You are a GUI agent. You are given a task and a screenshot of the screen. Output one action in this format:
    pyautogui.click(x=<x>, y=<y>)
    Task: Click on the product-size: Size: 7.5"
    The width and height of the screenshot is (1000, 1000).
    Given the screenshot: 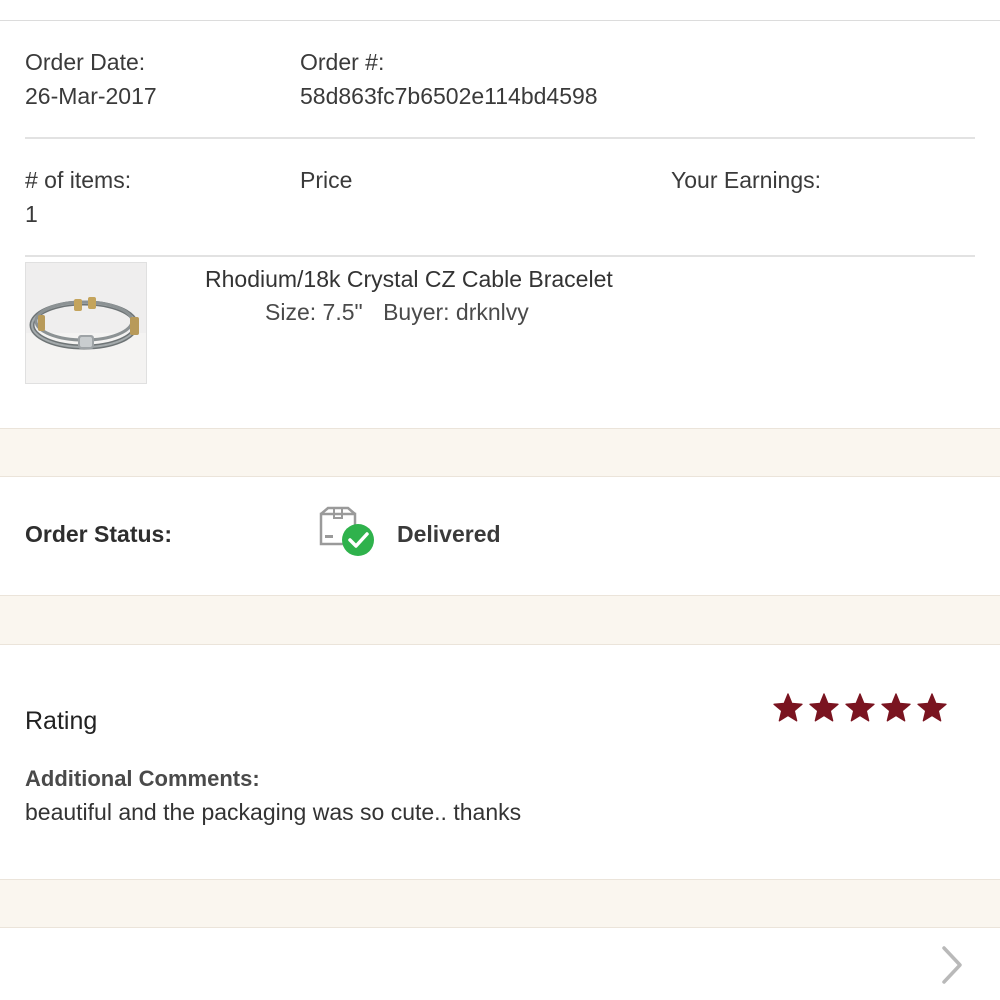 What is the action you would take?
    pyautogui.click(x=314, y=312)
    